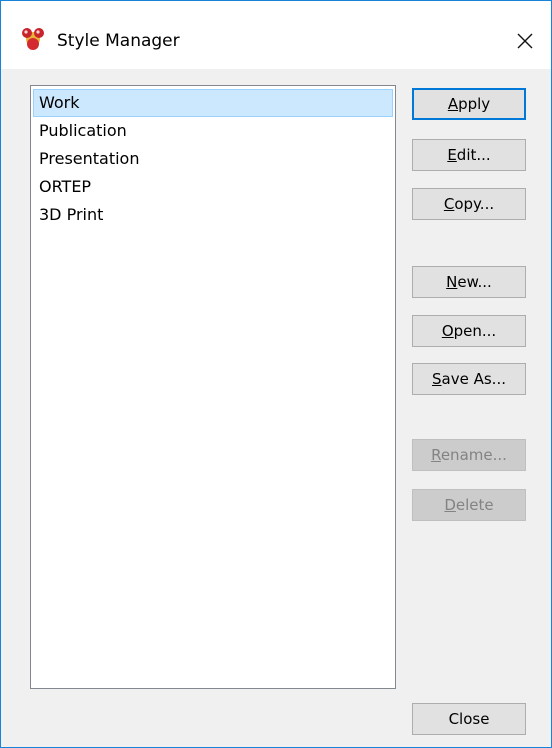 The width and height of the screenshot is (552, 748). Describe the element at coordinates (213, 215) in the screenshot. I see `list-item-3d-print: 3D Print` at that location.